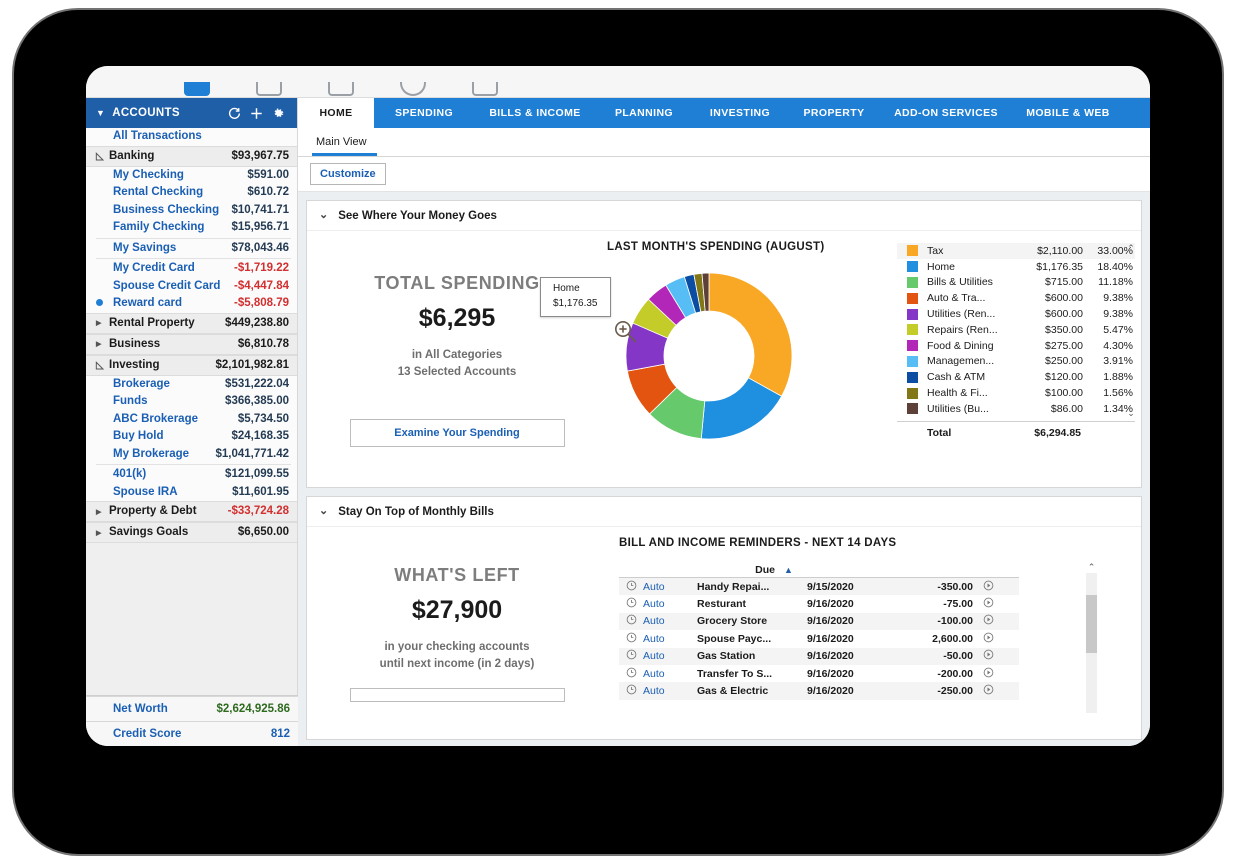 The width and height of the screenshot is (1236, 864). I want to click on bill-reminder-row: Auto Resturant 9/16/2020 -75.00, so click(819, 603).